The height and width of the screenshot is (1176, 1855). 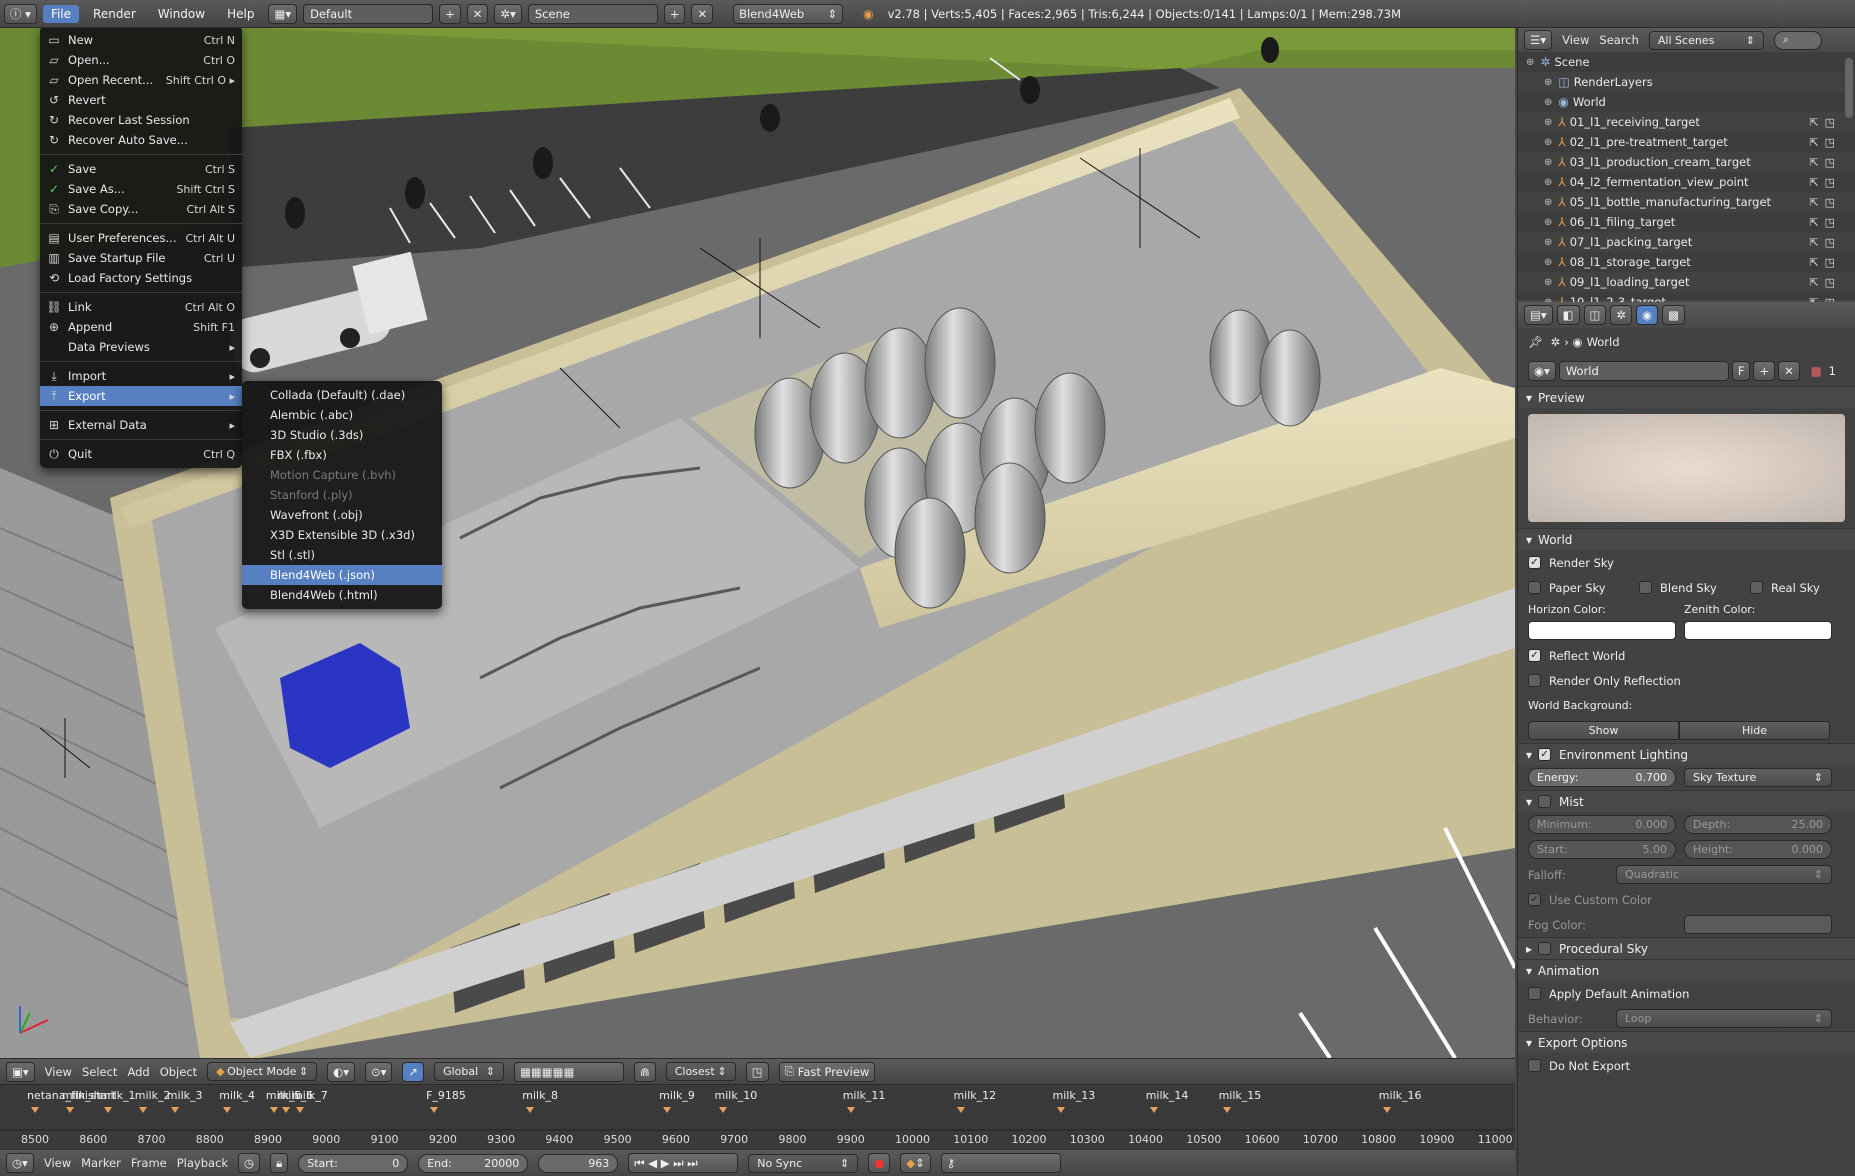 What do you see at coordinates (141, 189) in the screenshot?
I see `file-menu-item-save-as: ✓ Save As... Shift Ctrl S` at bounding box center [141, 189].